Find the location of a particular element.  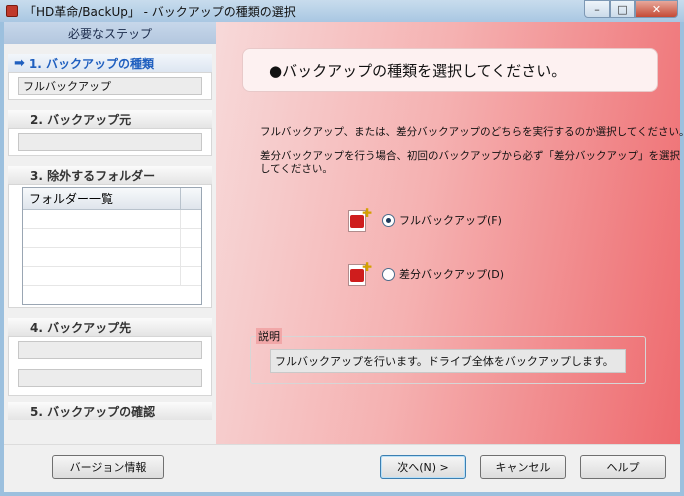

page-title: ●バックアップの種類を選択してください。 is located at coordinates (450, 70).